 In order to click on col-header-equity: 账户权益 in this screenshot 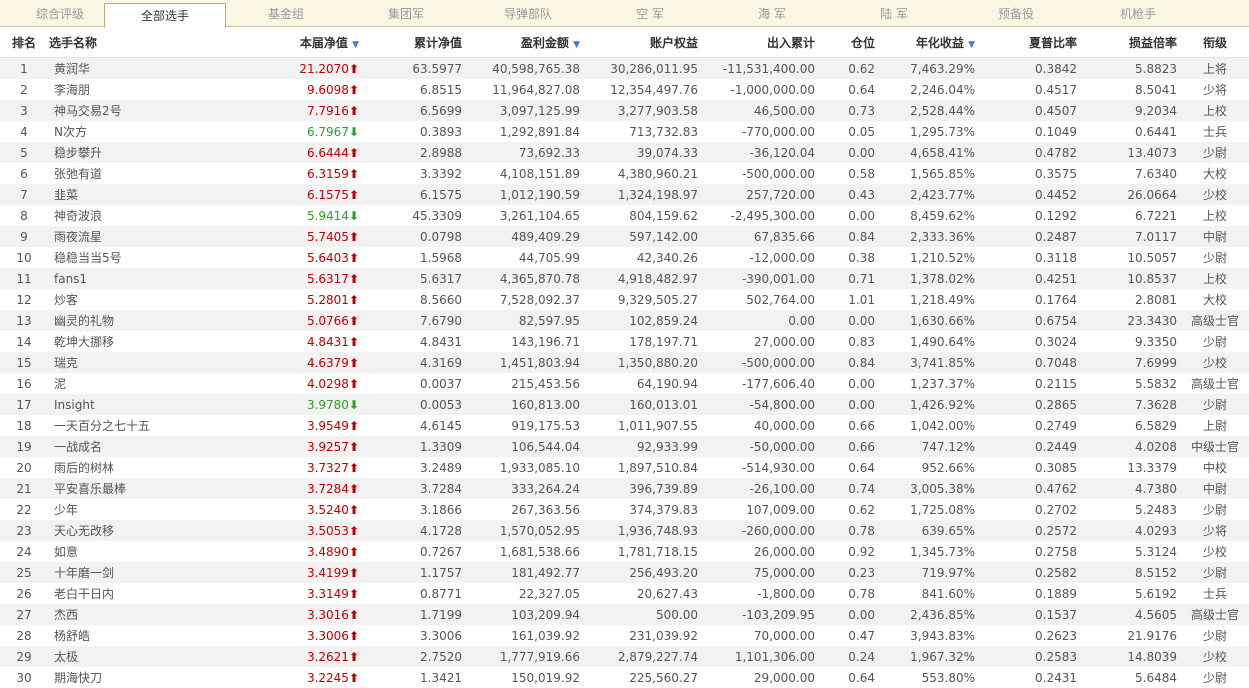, I will do `click(643, 42)`.